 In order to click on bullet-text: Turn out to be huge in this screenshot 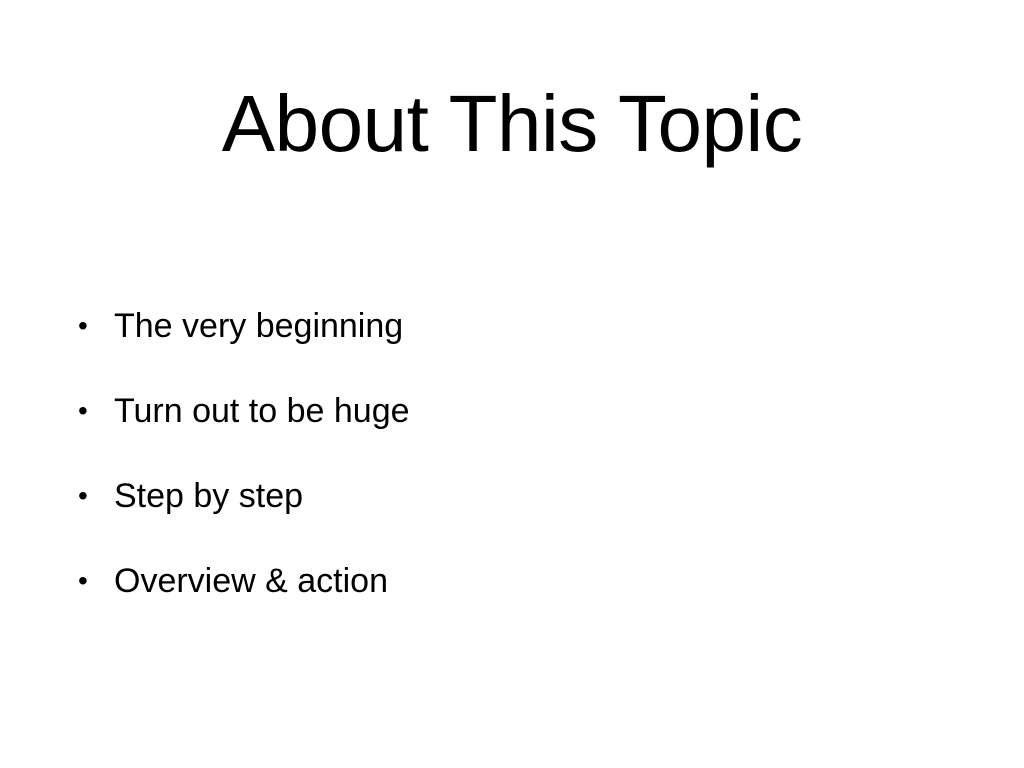, I will do `click(262, 411)`.